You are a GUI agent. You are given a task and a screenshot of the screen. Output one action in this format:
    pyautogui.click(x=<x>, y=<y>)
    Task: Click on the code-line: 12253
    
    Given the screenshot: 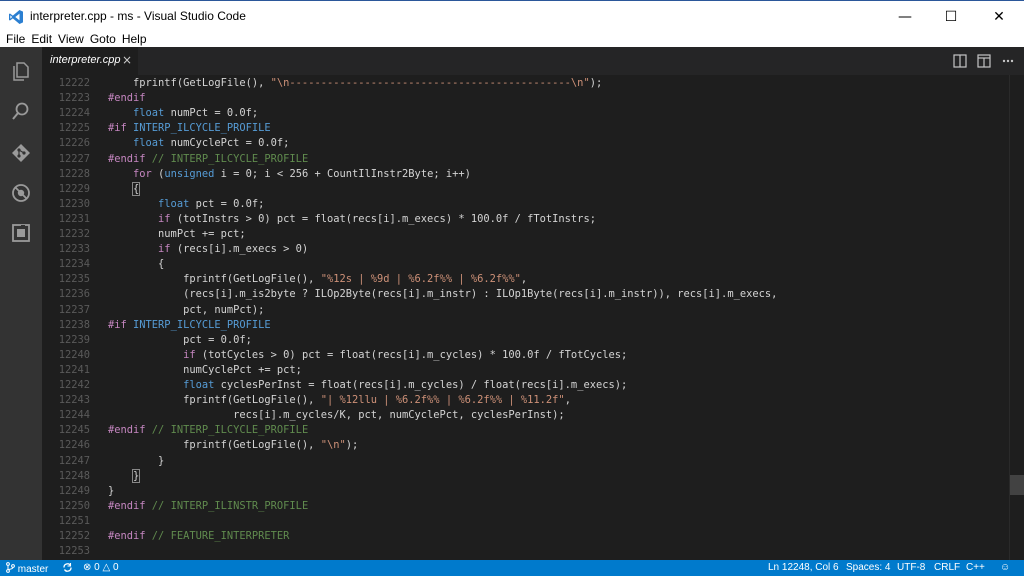 What is the action you would take?
    pyautogui.click(x=533, y=551)
    